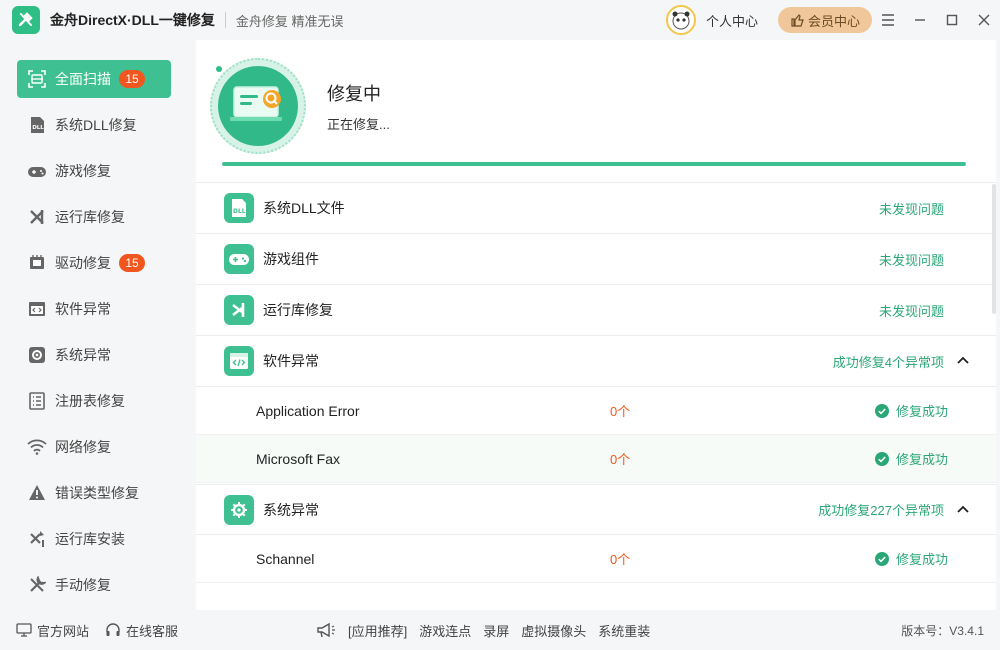 The image size is (1000, 650). I want to click on sidebar-item-runtime-install: 运行库安装, so click(94, 539).